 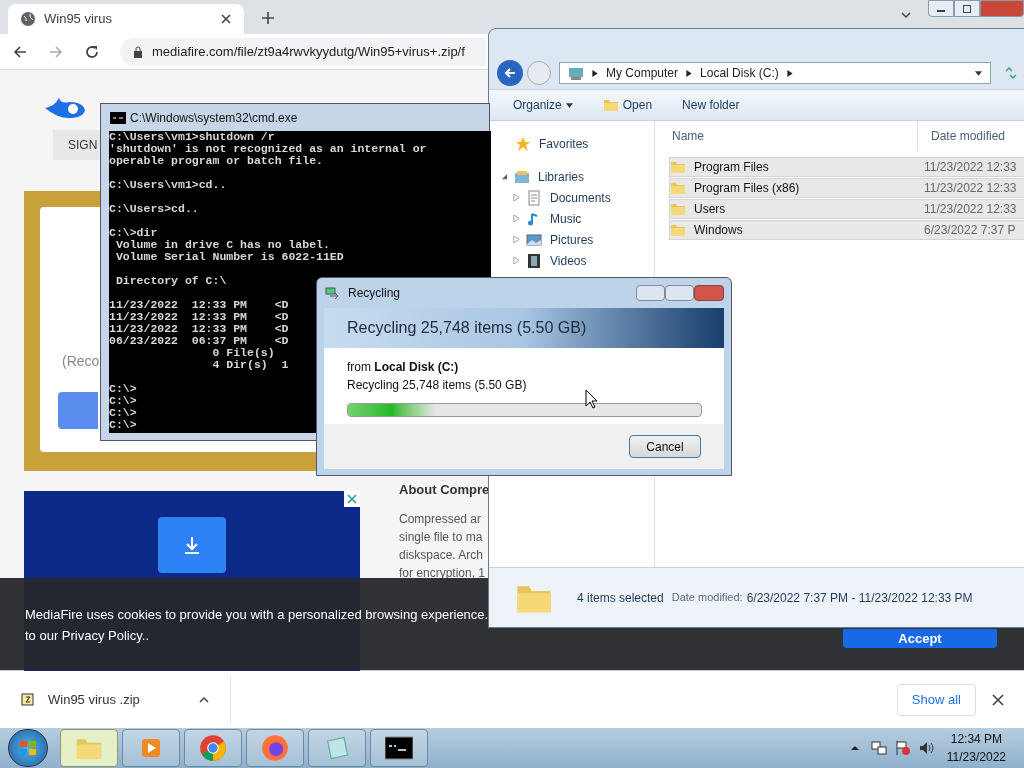 I want to click on nav-item: Favorites, so click(x=564, y=143).